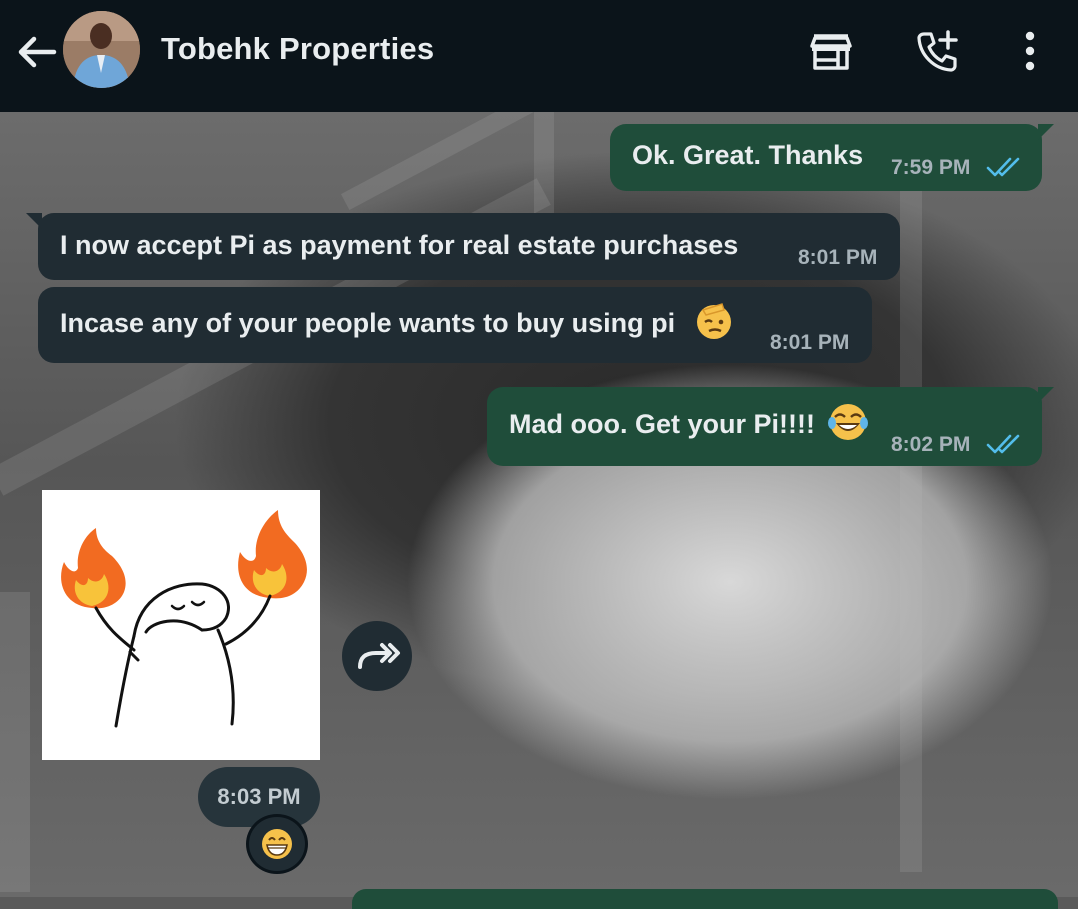 Image resolution: width=1078 pixels, height=909 pixels. I want to click on salute-emoji-icon, so click(714, 321).